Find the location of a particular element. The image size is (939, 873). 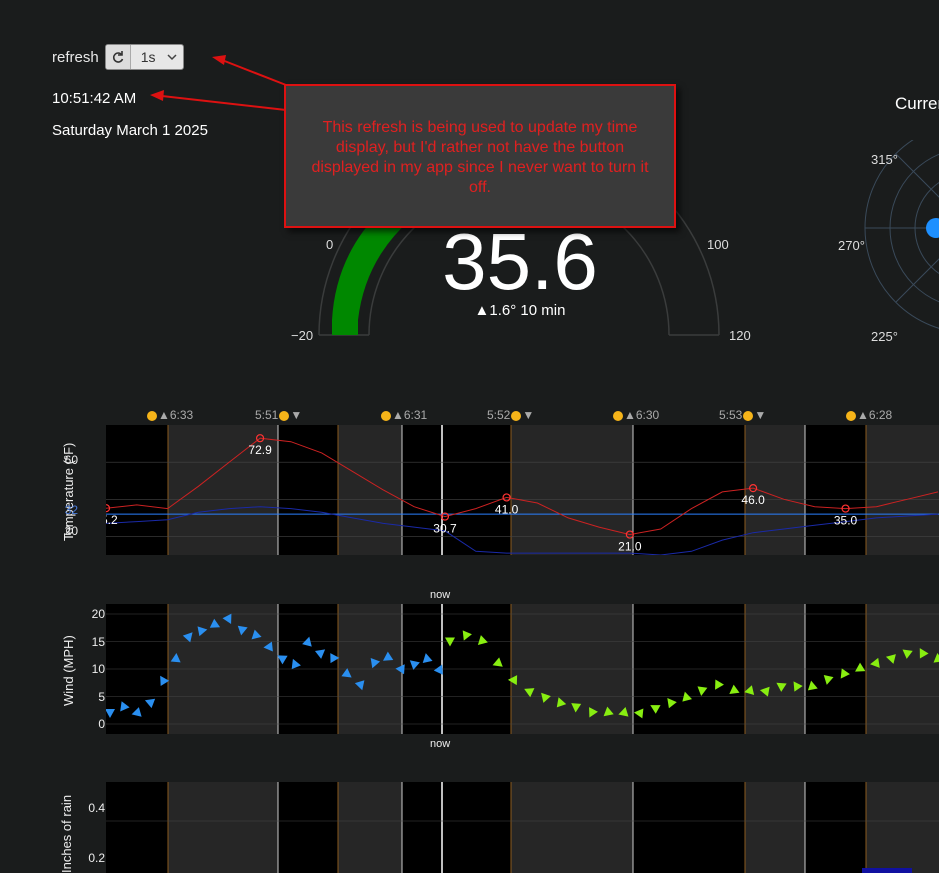

now-label-bottom: now is located at coordinates (440, 744).